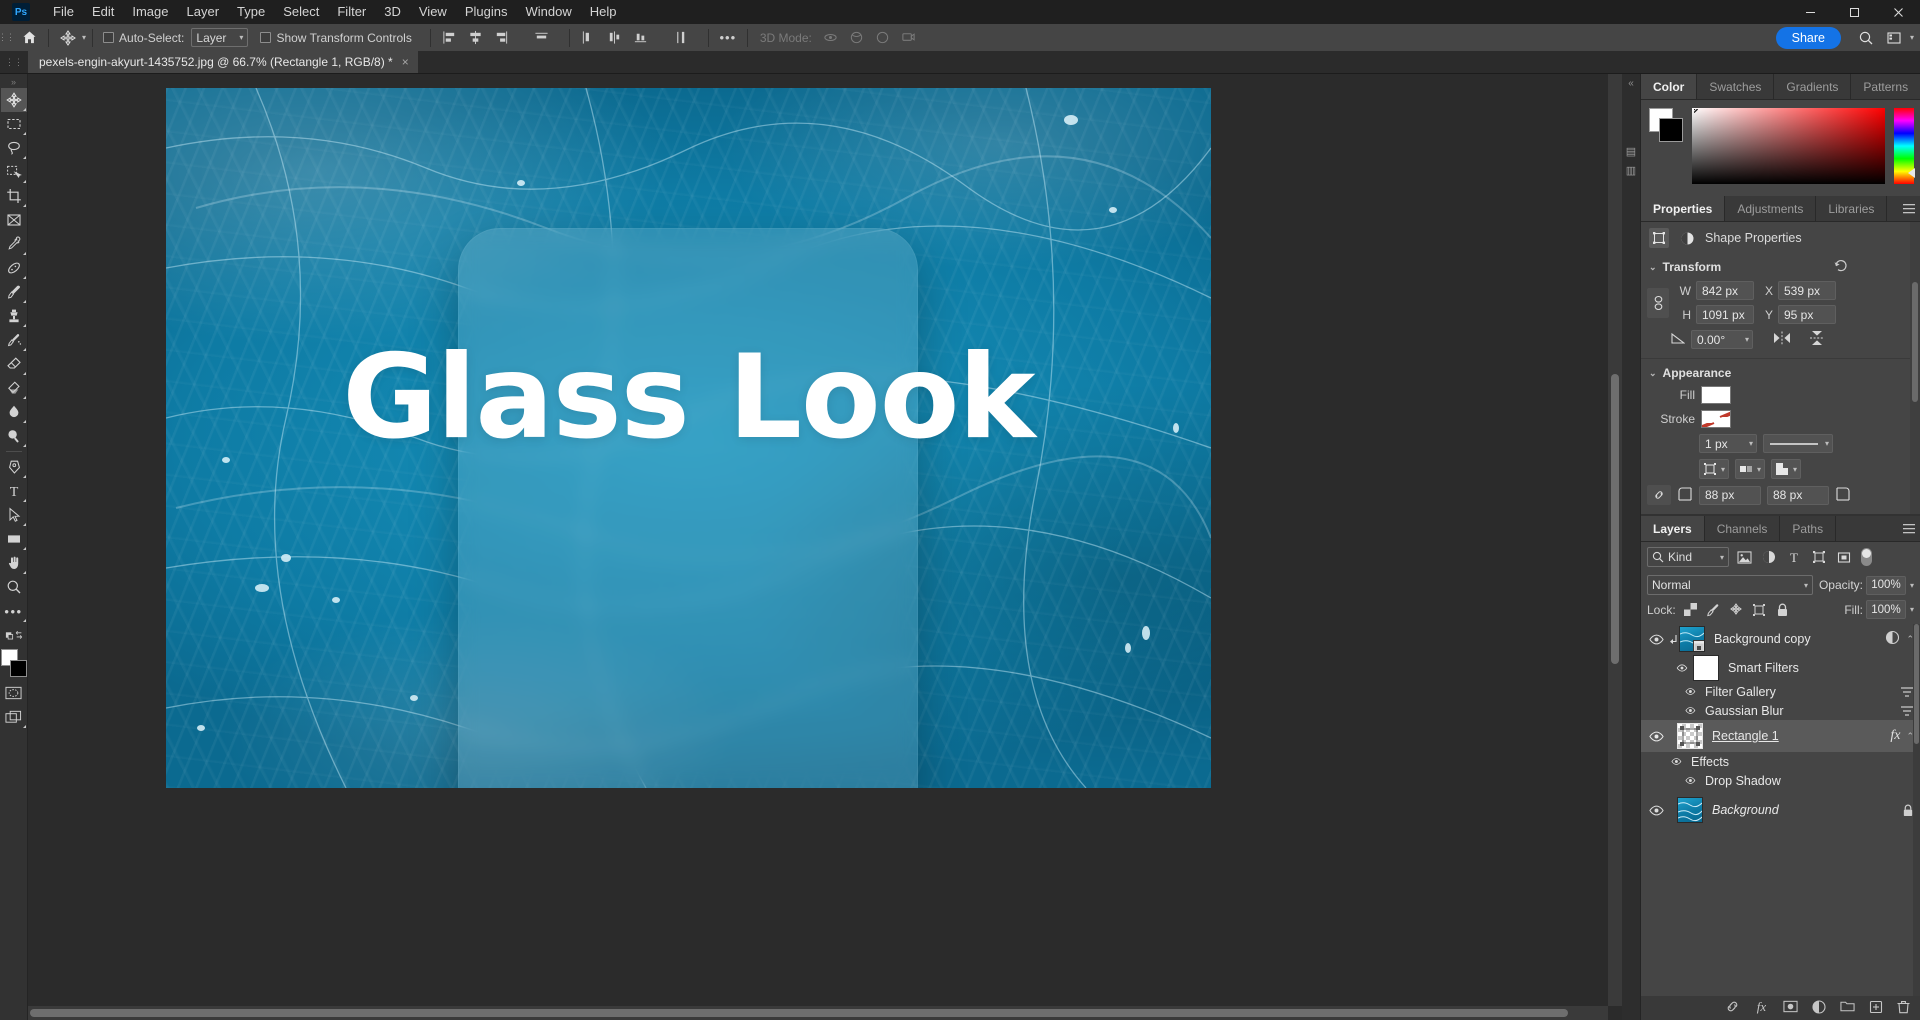  I want to click on corner-radius-tl-input: 88 px, so click(1730, 495).